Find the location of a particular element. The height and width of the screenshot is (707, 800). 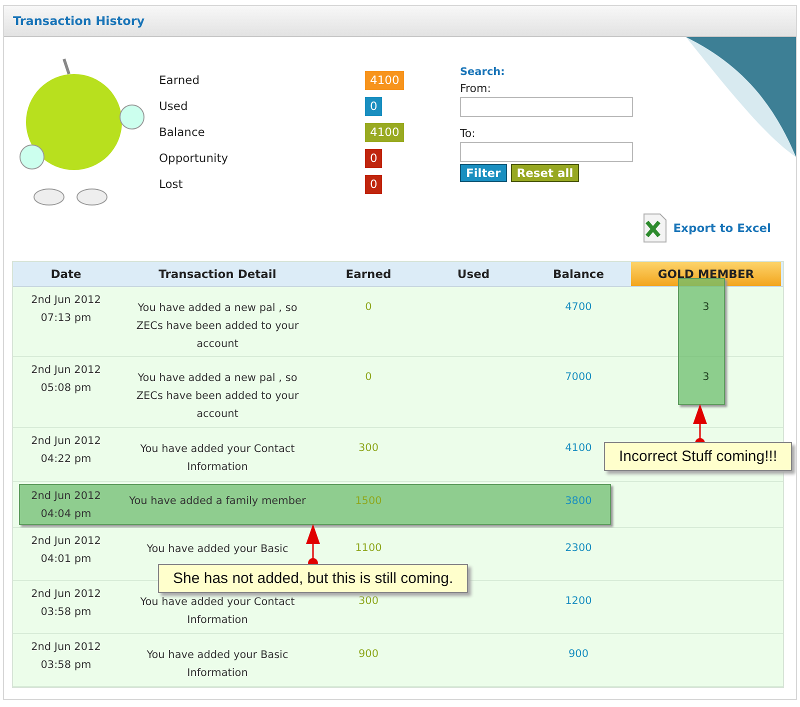

date-cell-text: 2nd Jun 2012 07:13 pm is located at coordinates (66, 309).